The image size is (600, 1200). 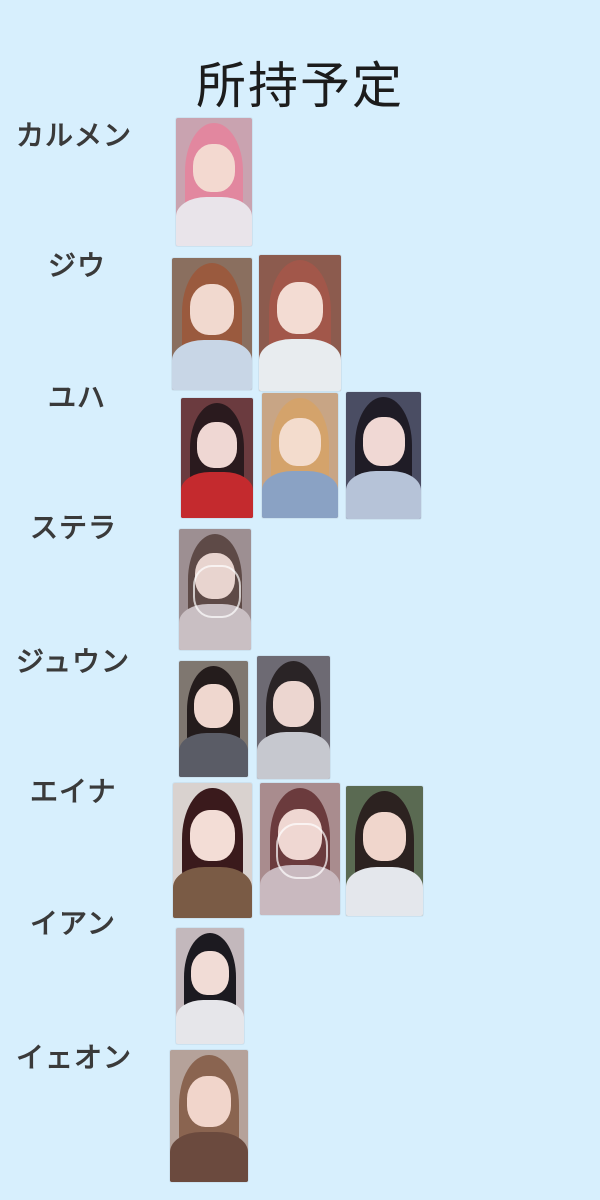 What do you see at coordinates (73, 661) in the screenshot?
I see `member-name: ジュウン` at bounding box center [73, 661].